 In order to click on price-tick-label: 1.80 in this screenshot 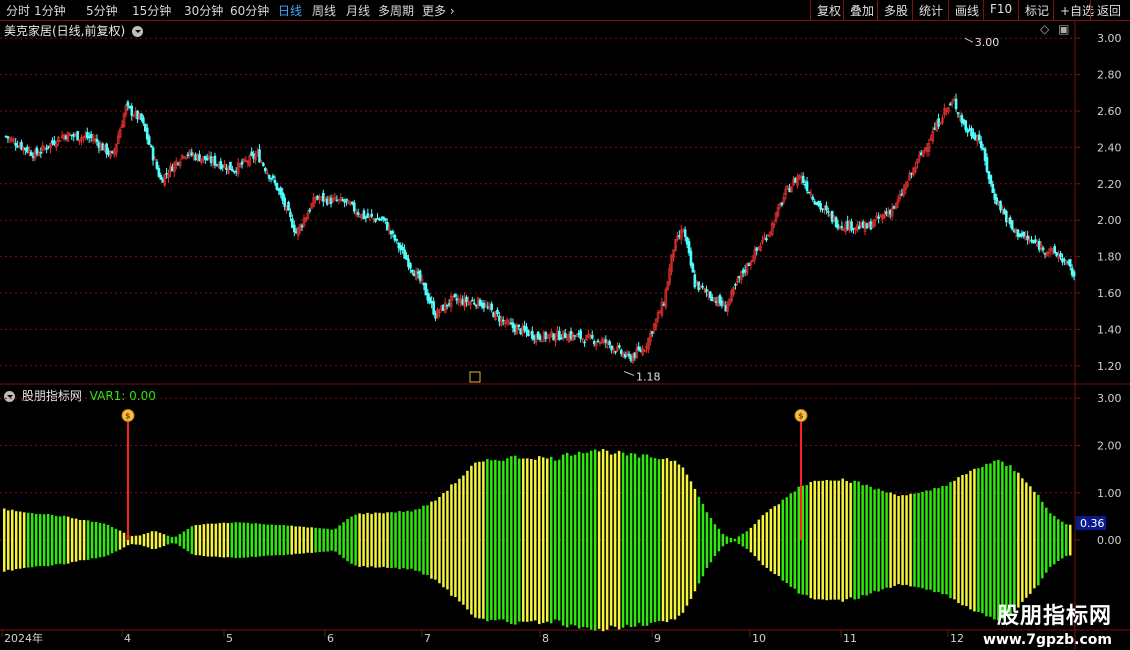, I will do `click(1109, 257)`.